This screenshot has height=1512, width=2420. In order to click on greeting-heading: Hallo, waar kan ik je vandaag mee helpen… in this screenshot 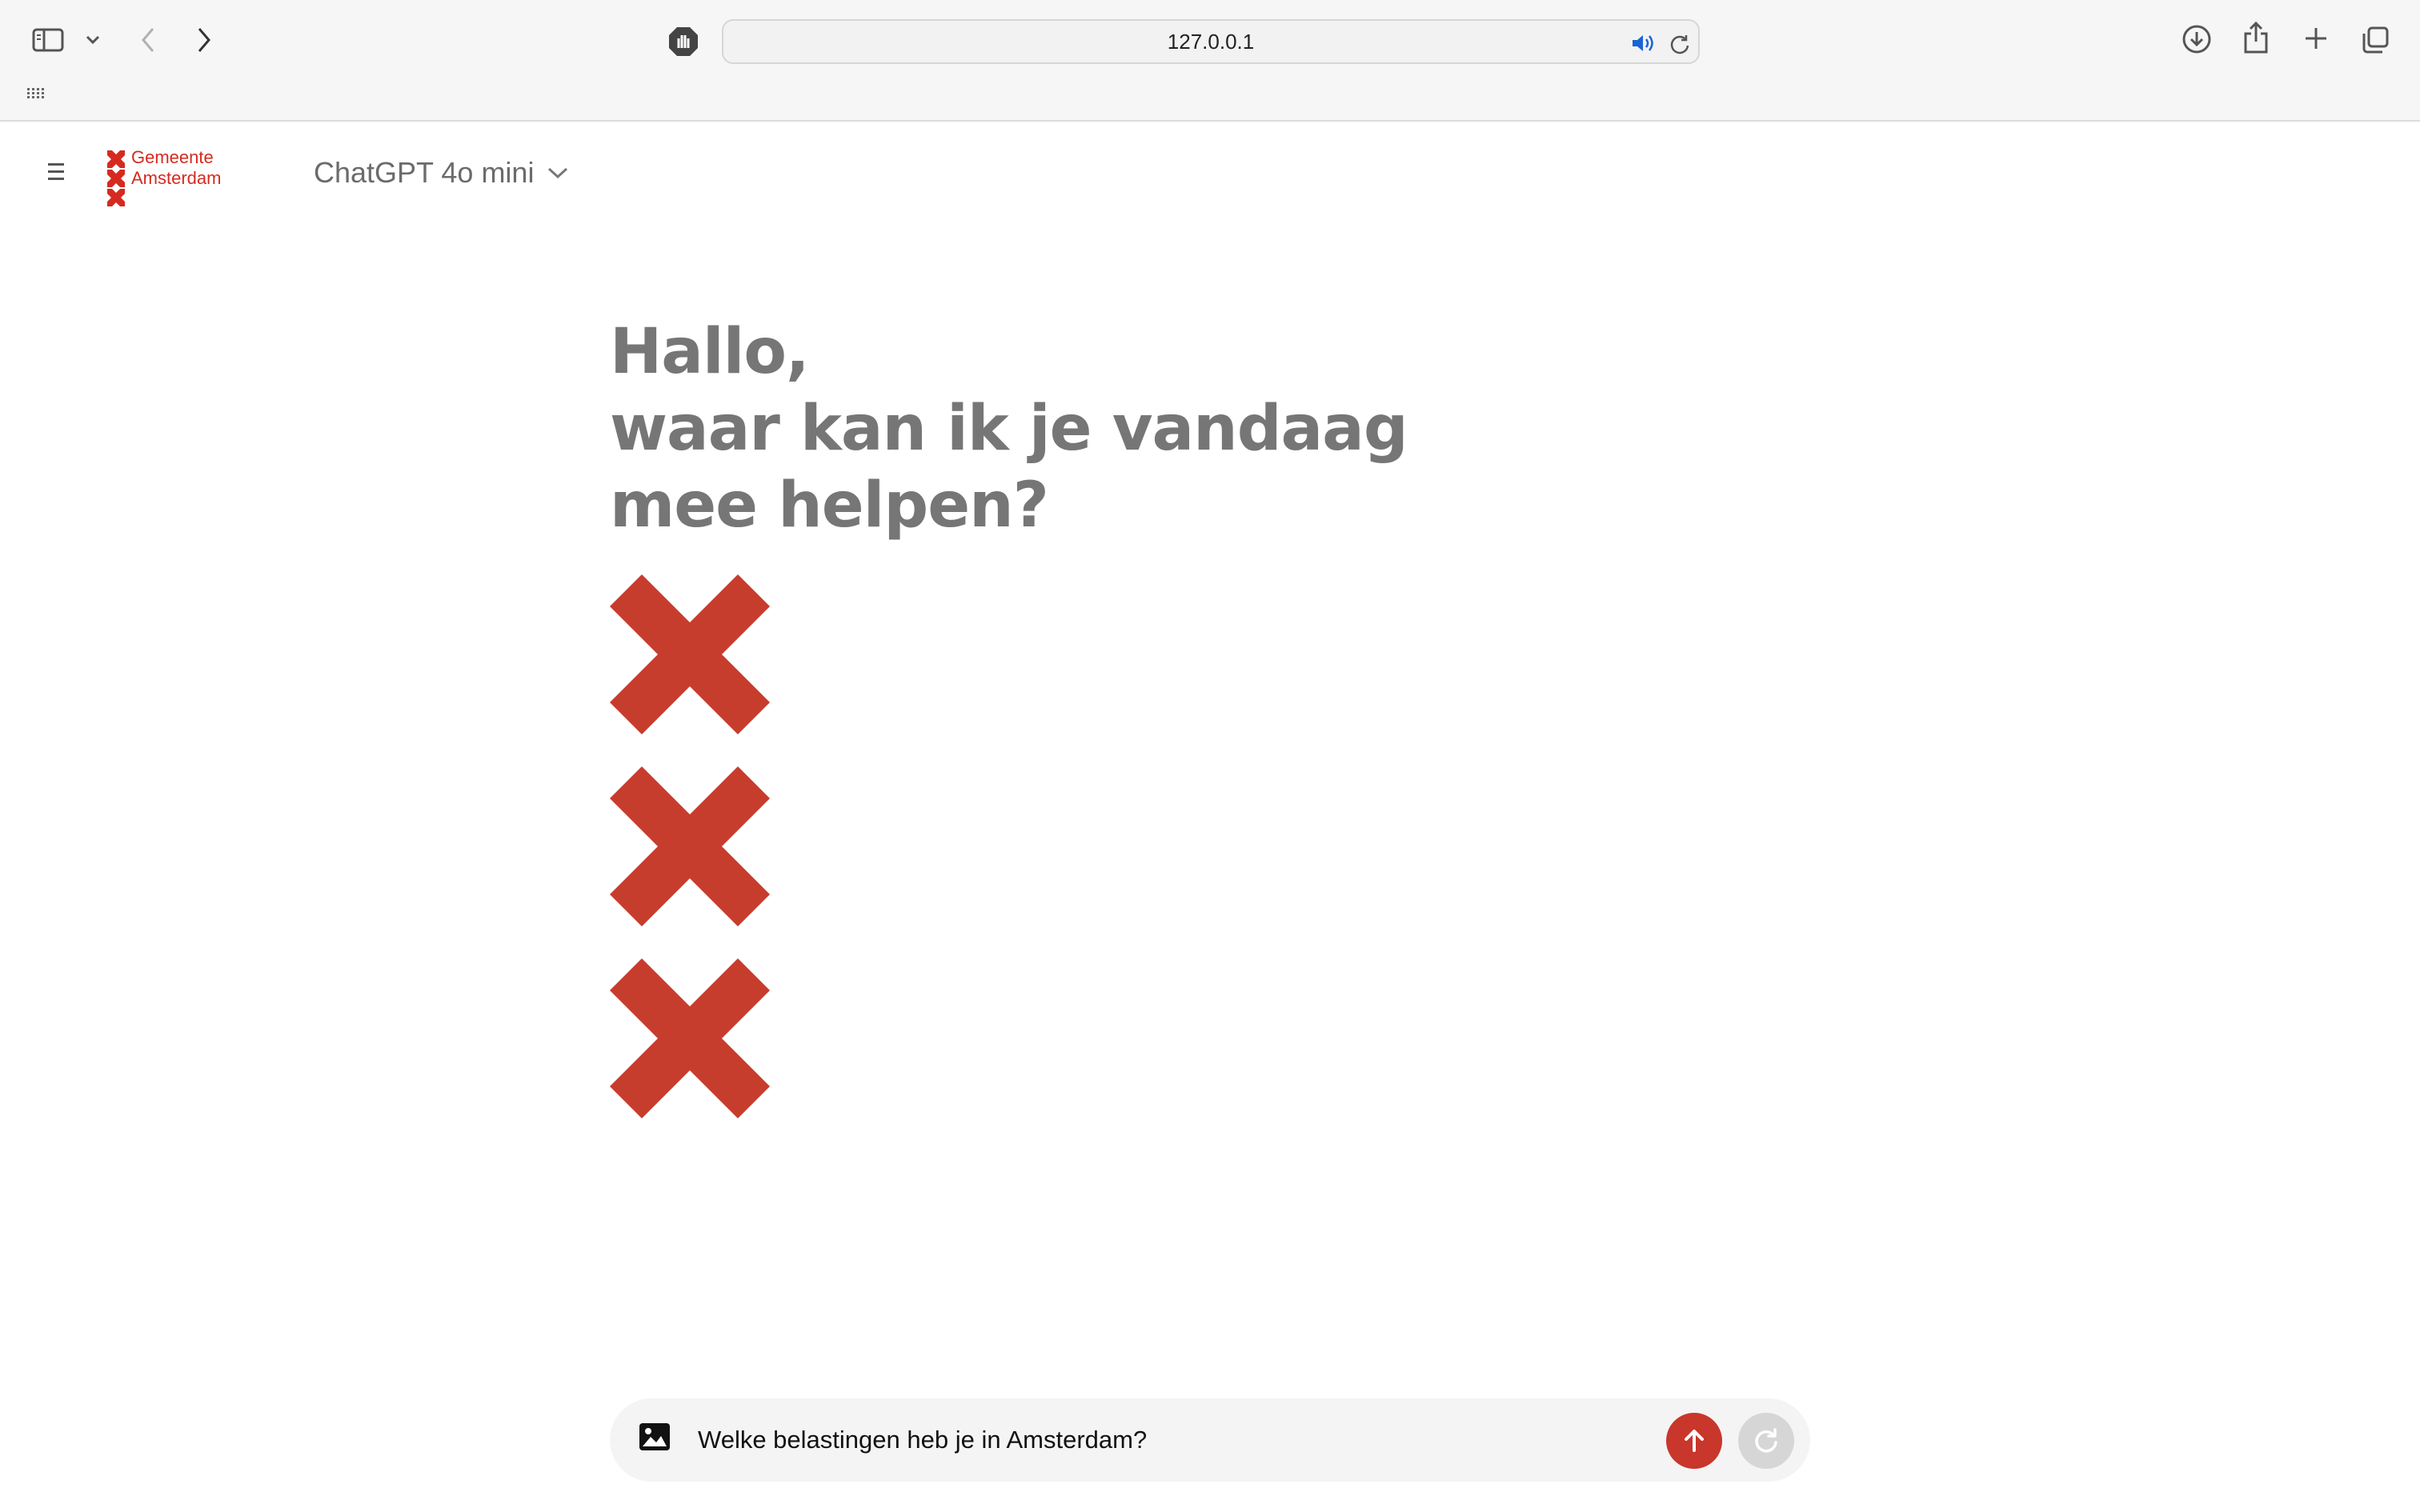, I will do `click(1050, 429)`.